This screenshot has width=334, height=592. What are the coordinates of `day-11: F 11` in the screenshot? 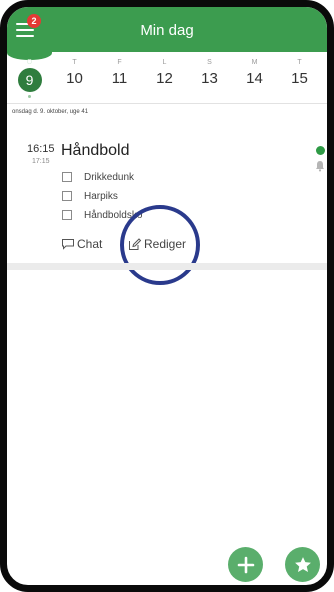 It's located at (119, 77).